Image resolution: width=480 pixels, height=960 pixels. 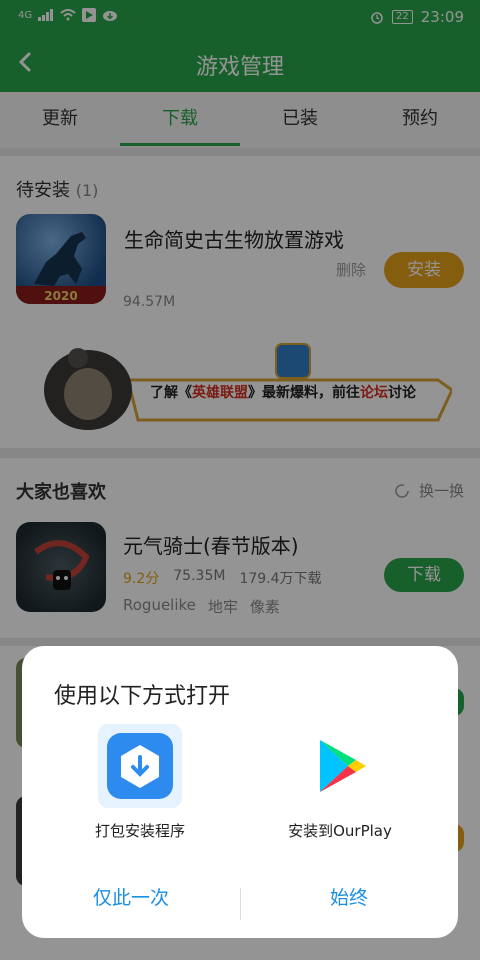 What do you see at coordinates (60, 120) in the screenshot?
I see `tab-update: 更新` at bounding box center [60, 120].